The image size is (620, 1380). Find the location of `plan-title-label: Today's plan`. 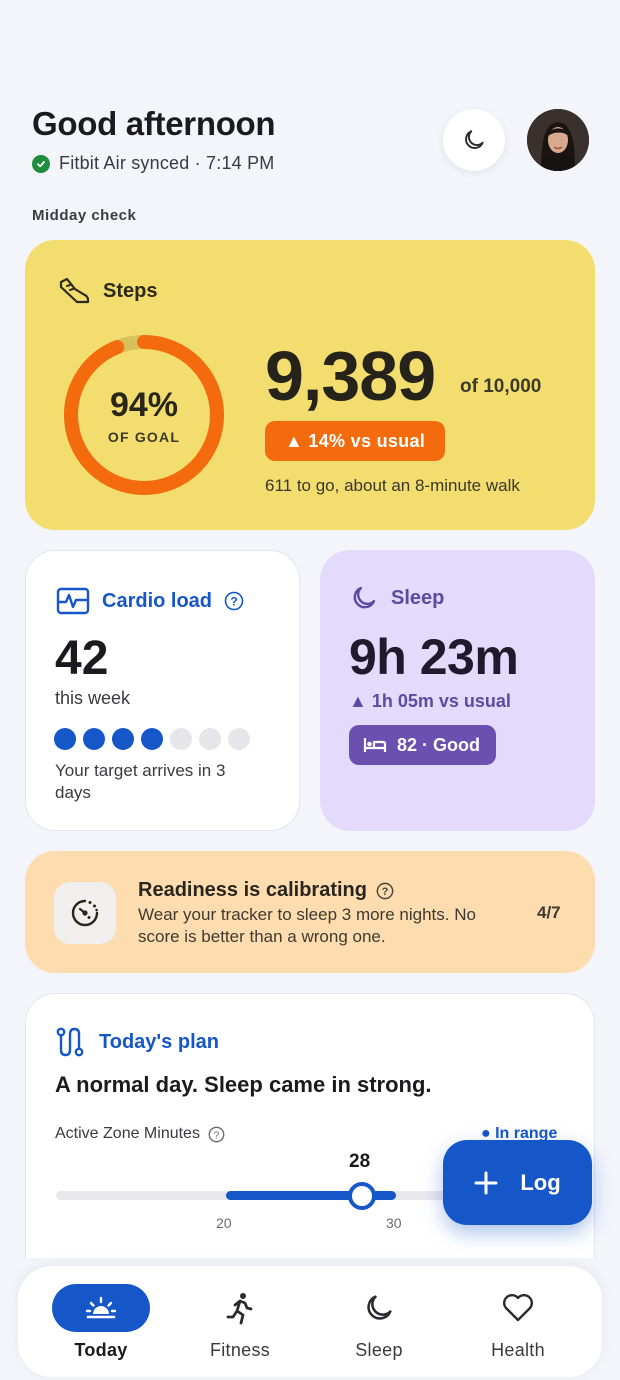

plan-title-label: Today's plan is located at coordinates (159, 1041).